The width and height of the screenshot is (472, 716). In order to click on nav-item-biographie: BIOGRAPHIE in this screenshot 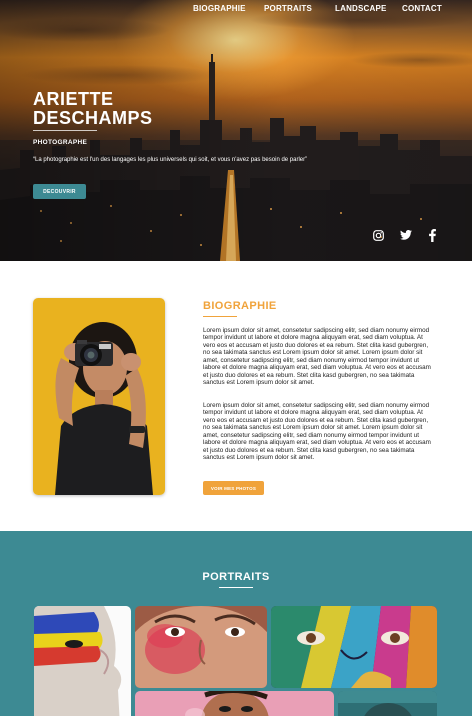, I will do `click(219, 8)`.